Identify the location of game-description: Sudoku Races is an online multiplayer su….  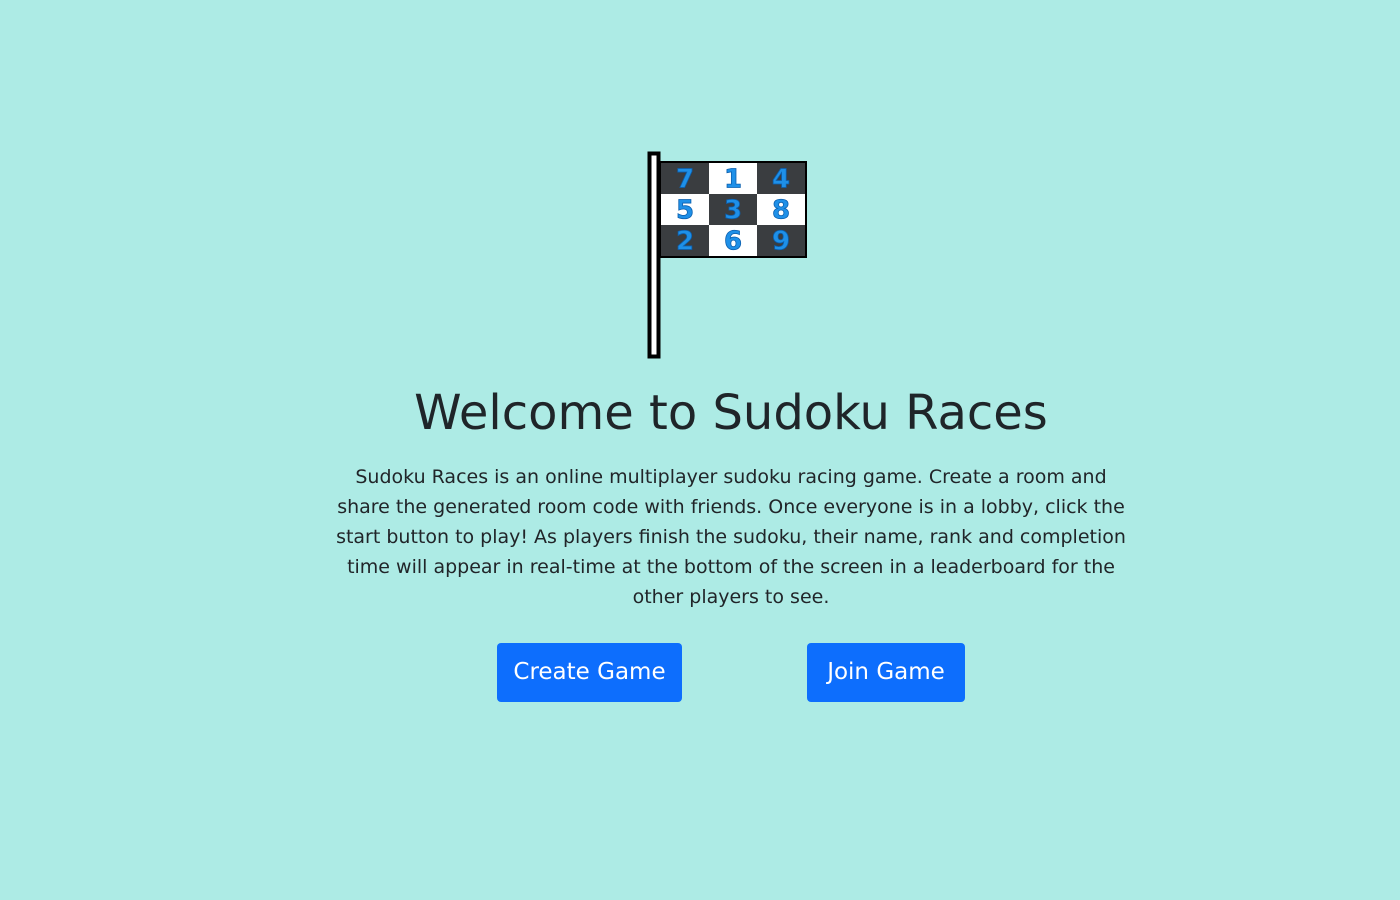
(731, 537).